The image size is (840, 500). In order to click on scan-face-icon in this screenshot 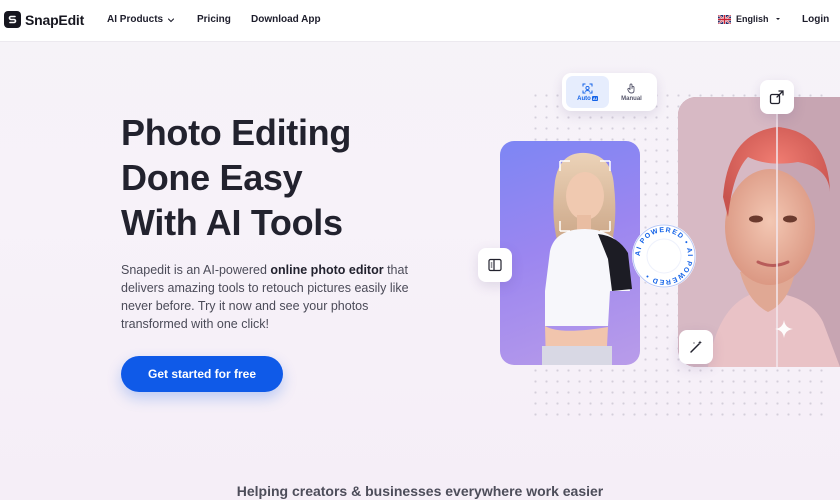, I will do `click(587, 88)`.